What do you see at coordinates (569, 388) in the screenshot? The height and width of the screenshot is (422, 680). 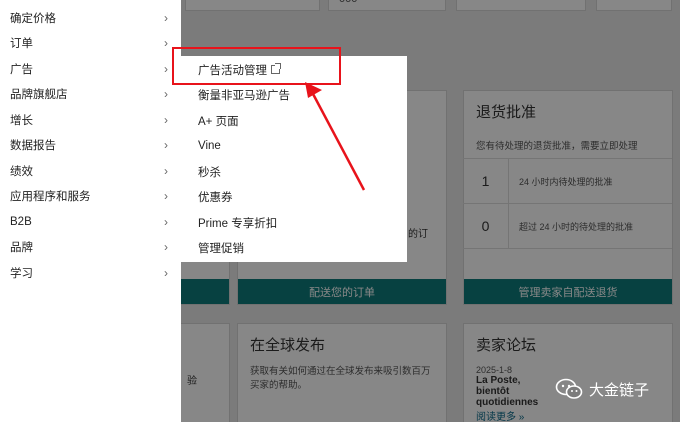 I see `wechat-icon` at bounding box center [569, 388].